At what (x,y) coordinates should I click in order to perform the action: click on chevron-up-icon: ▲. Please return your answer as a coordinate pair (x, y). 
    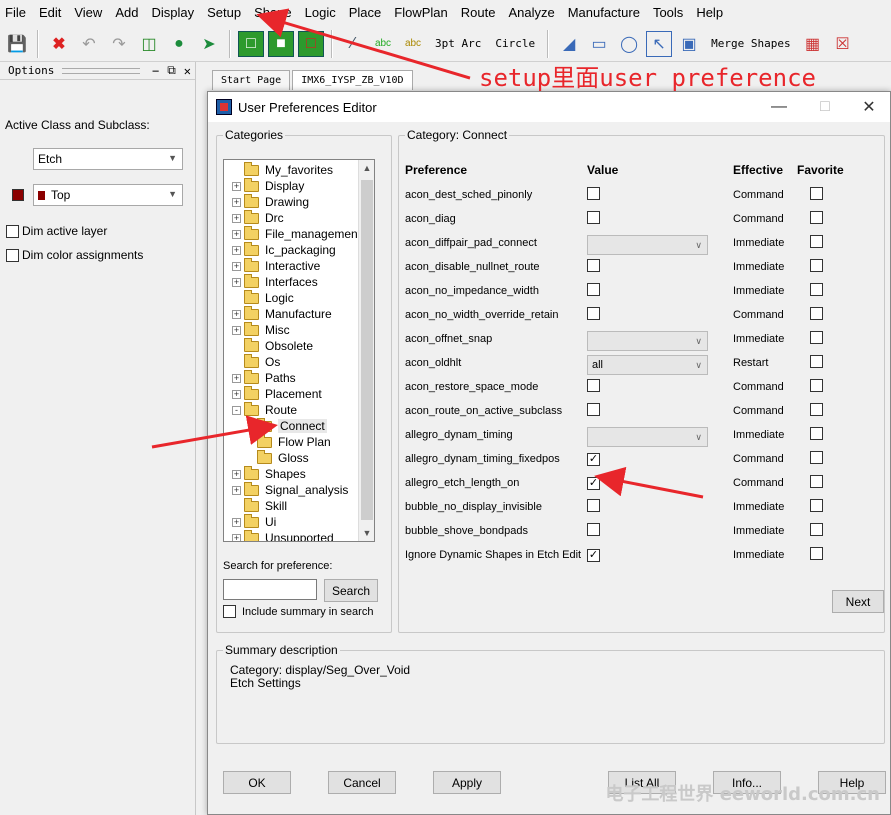
    Looking at the image, I should click on (366, 168).